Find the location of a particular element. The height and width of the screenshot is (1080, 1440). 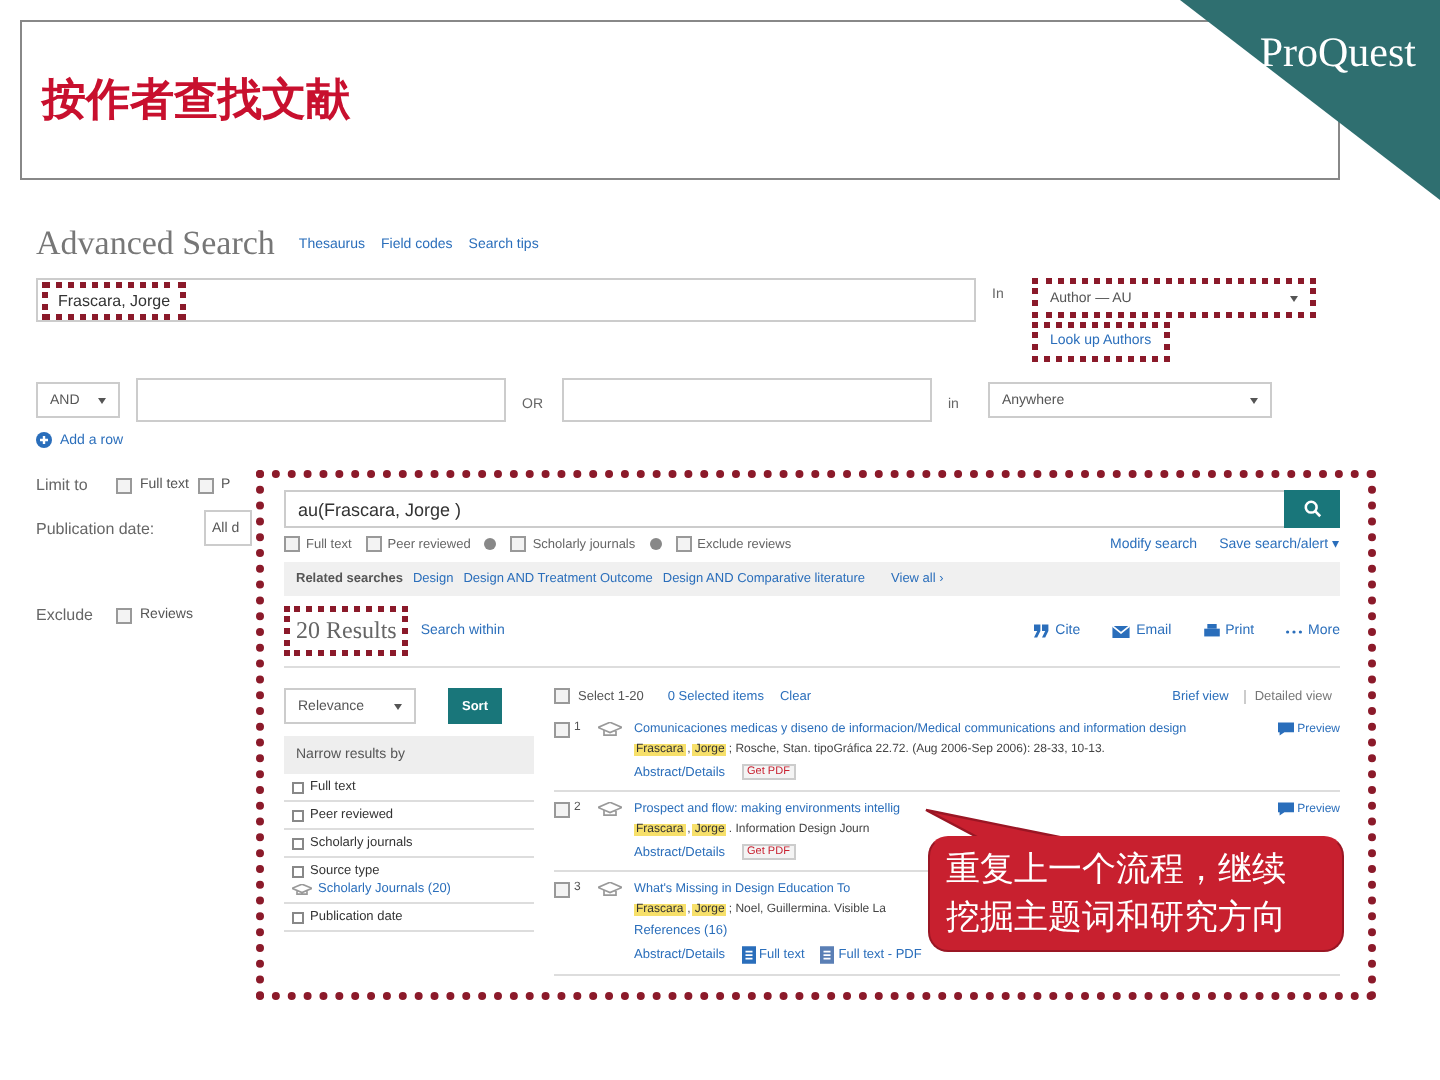

exclude-label: Exclude is located at coordinates (65, 615).